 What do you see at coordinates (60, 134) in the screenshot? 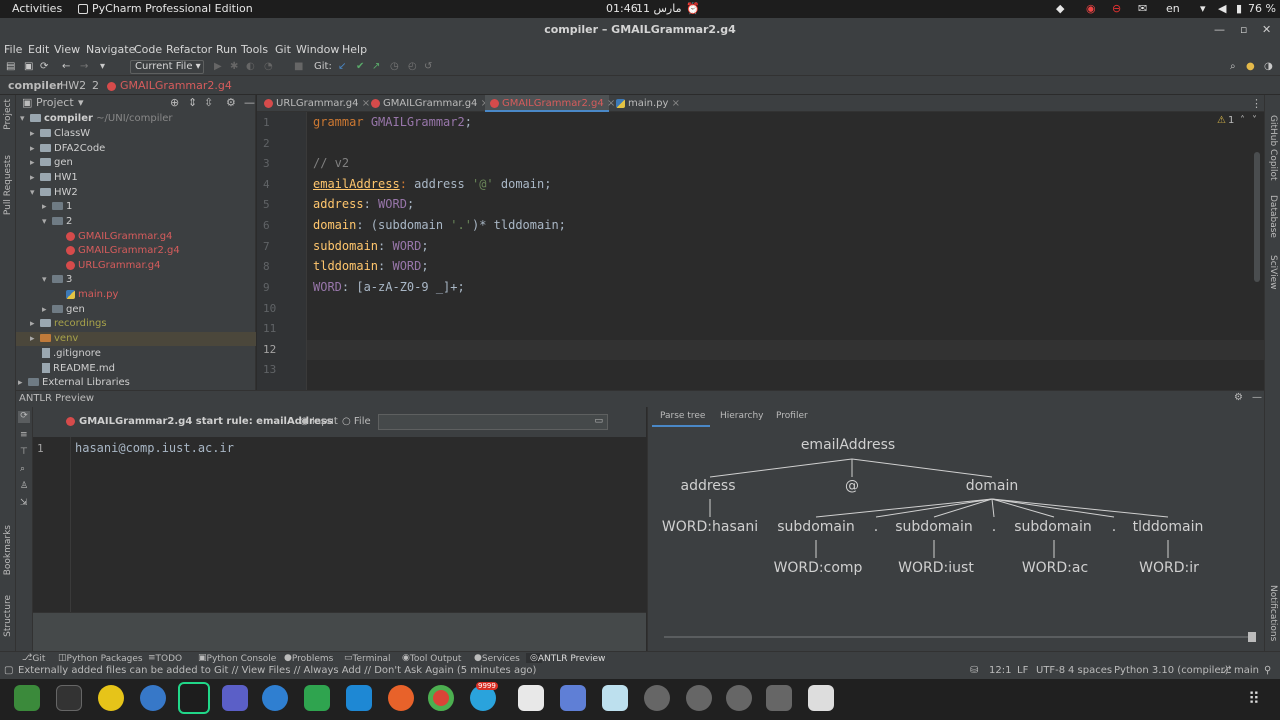
I see `tree-item-classw: ▸ ClassW` at bounding box center [60, 134].